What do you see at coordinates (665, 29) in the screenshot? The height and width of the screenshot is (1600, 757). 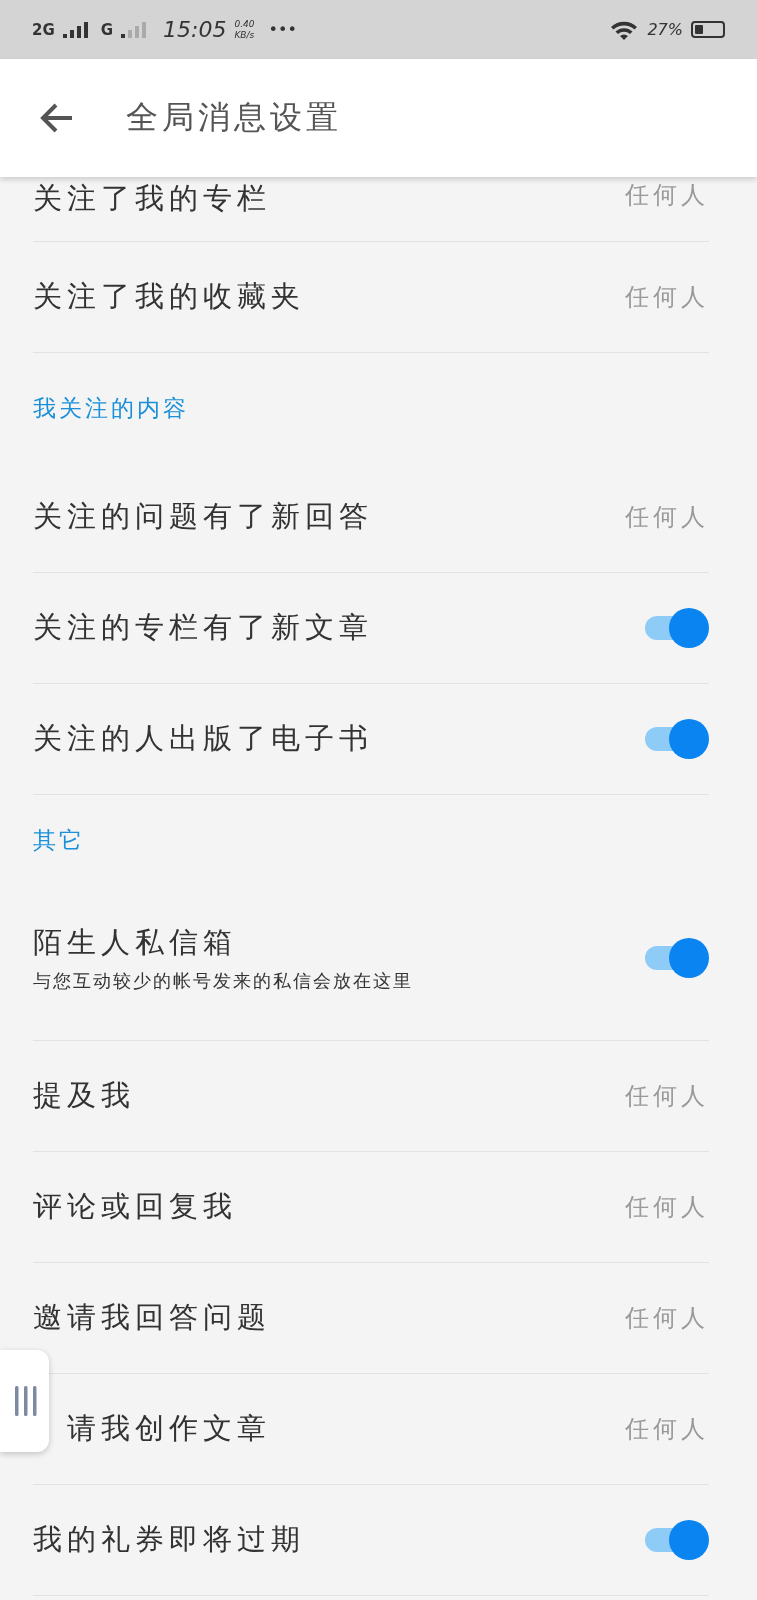 I see `battery-percent: 27%` at bounding box center [665, 29].